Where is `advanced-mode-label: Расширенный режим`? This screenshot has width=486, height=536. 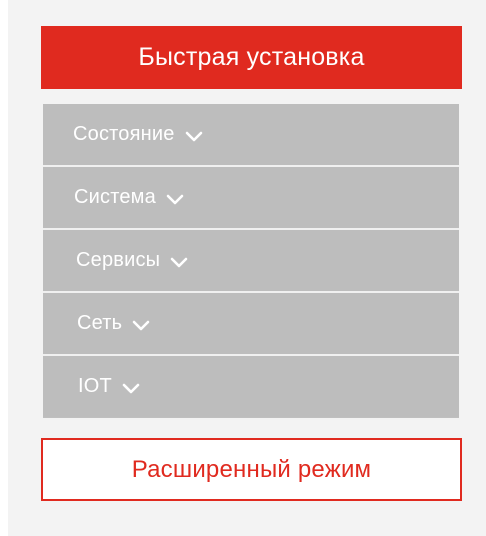 advanced-mode-label: Расширенный режим is located at coordinates (251, 469).